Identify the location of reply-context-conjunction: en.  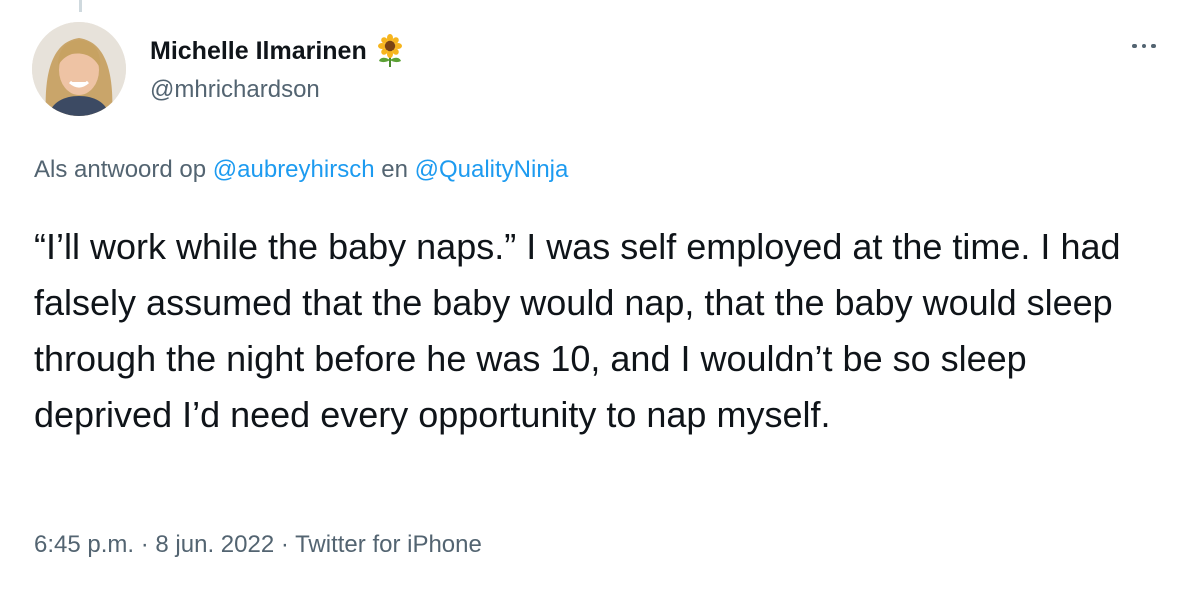
(394, 169).